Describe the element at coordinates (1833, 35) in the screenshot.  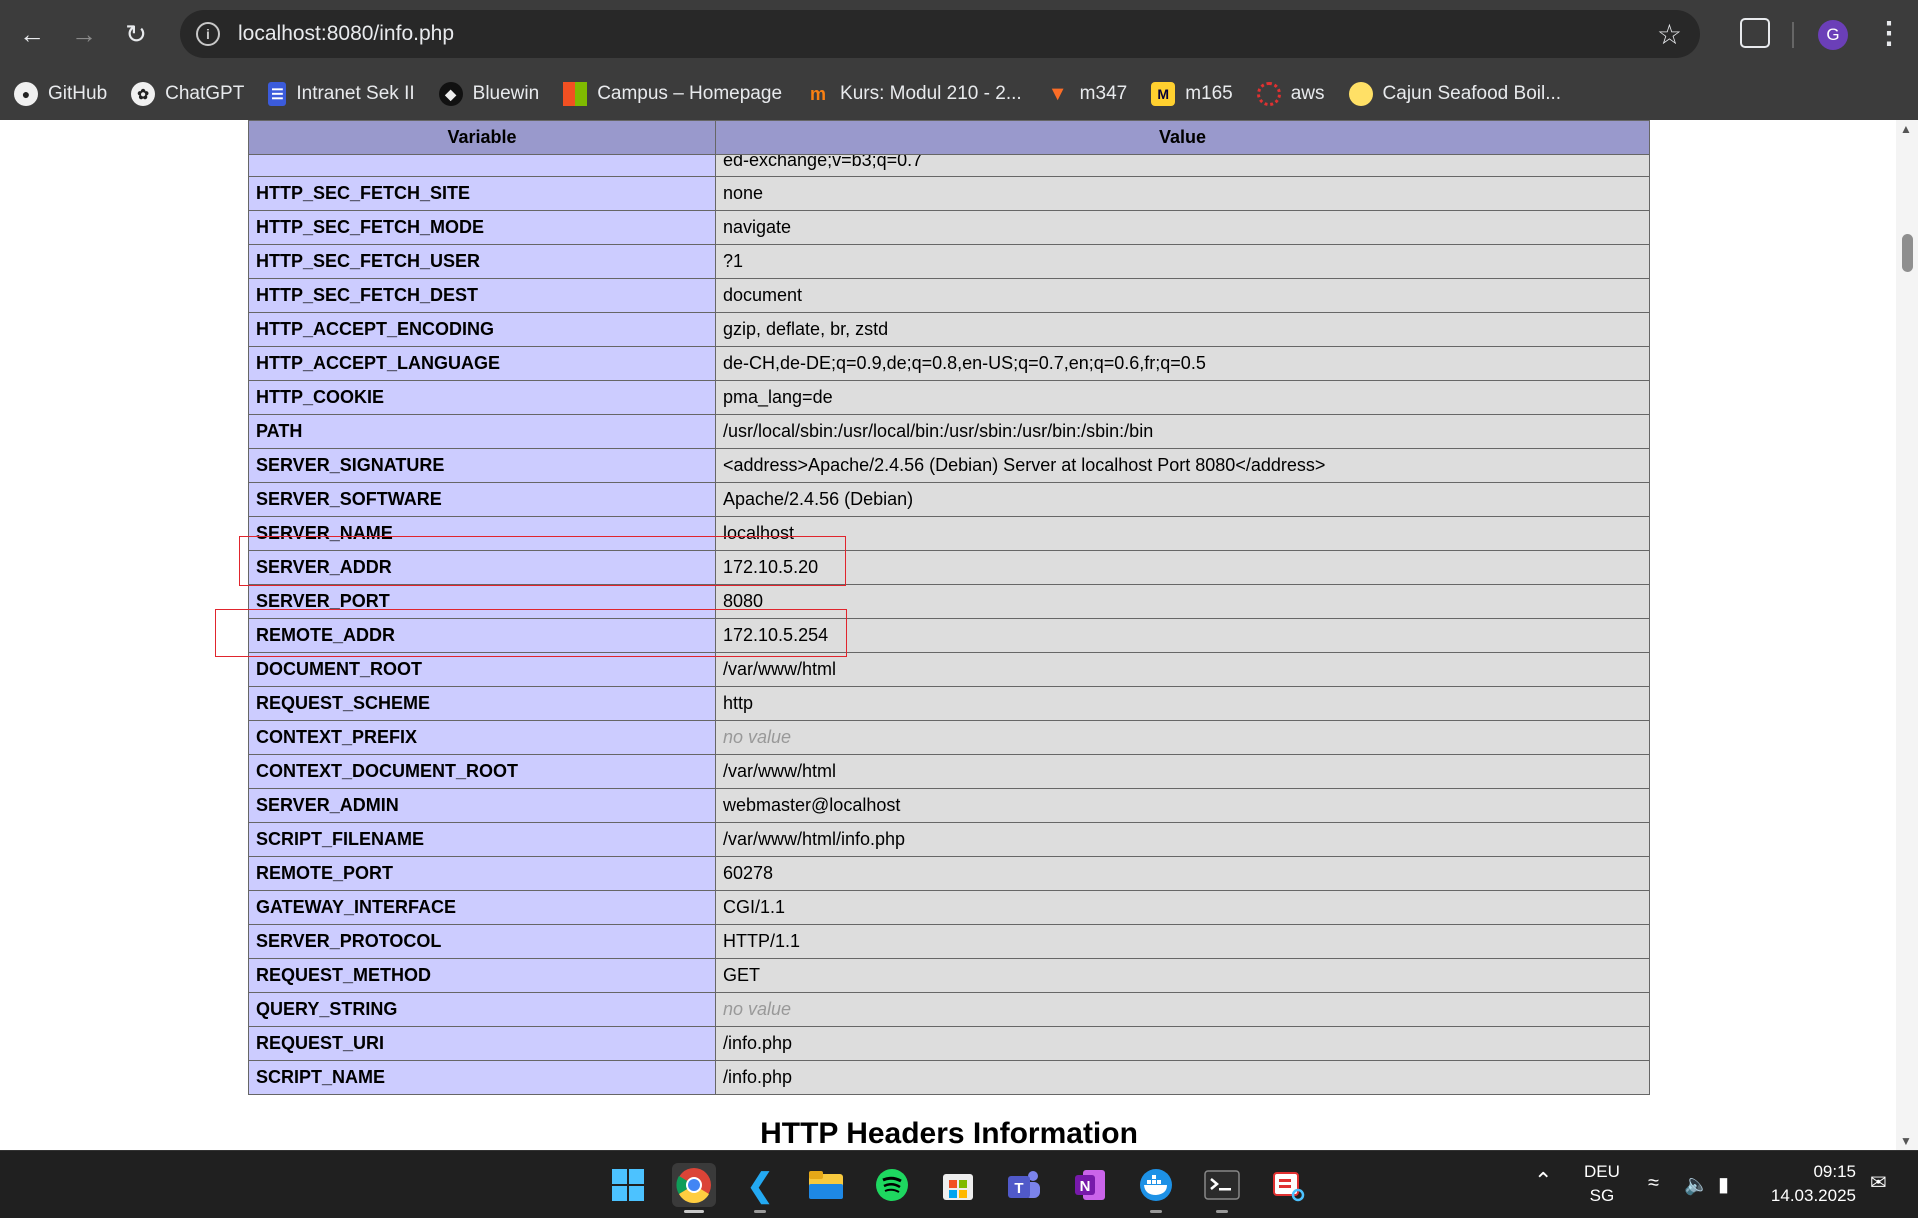
I see `profile-avatar: G` at that location.